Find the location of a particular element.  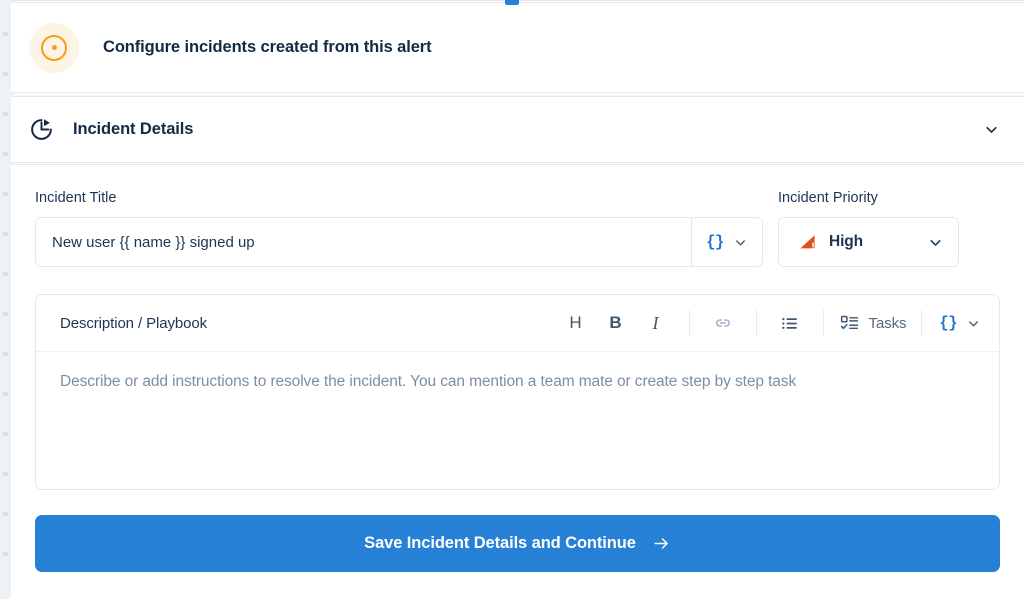

priority-high-icon is located at coordinates (807, 242).